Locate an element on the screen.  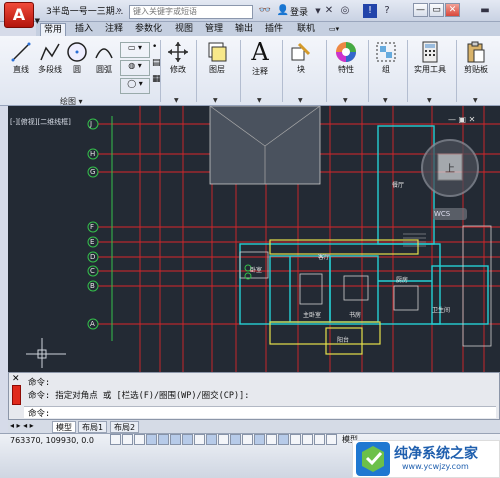
hatch-icon: ◍ ▾ is located at coordinates (135, 68).